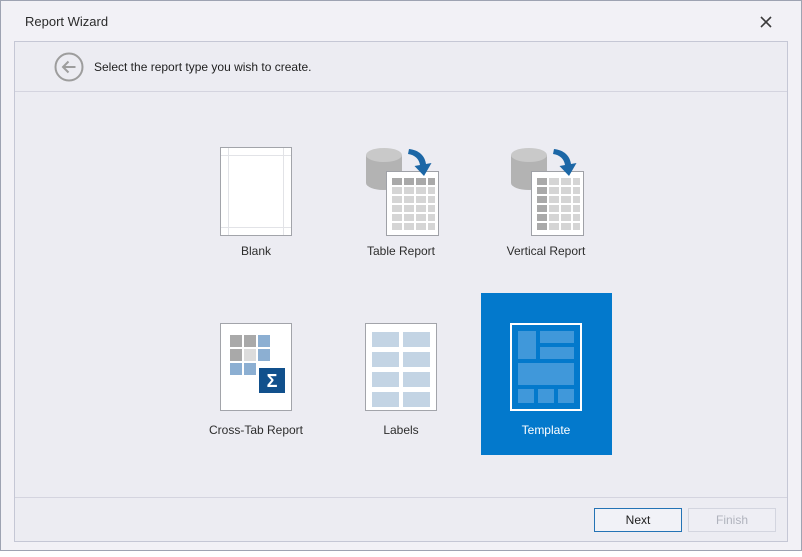  What do you see at coordinates (256, 191) in the screenshot?
I see `blank-page-icon` at bounding box center [256, 191].